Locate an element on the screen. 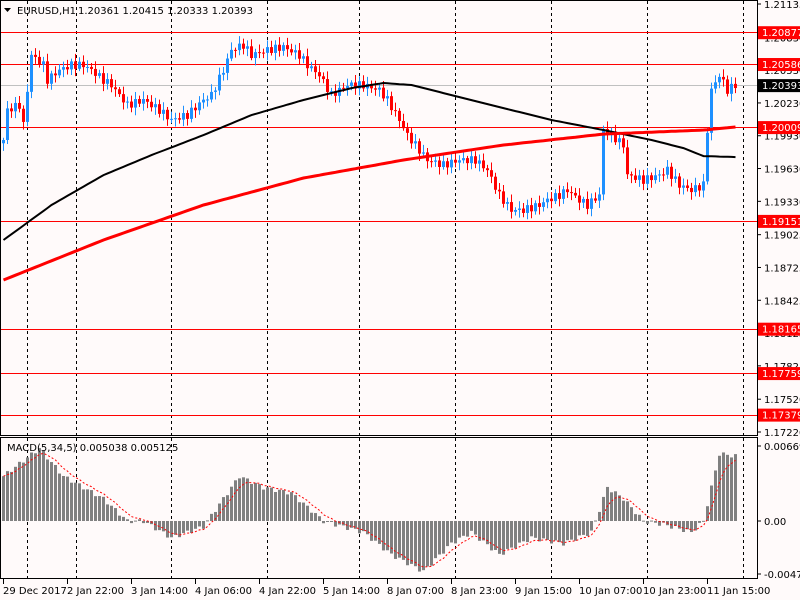  time-tick-label: 29 Dec 2017 is located at coordinates (35, 591).